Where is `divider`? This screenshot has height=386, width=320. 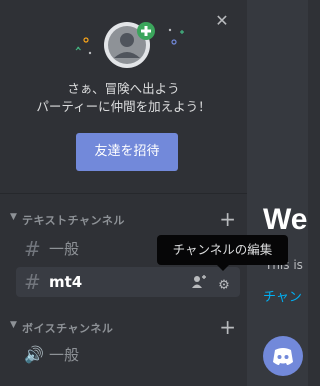
divider is located at coordinates (123, 193).